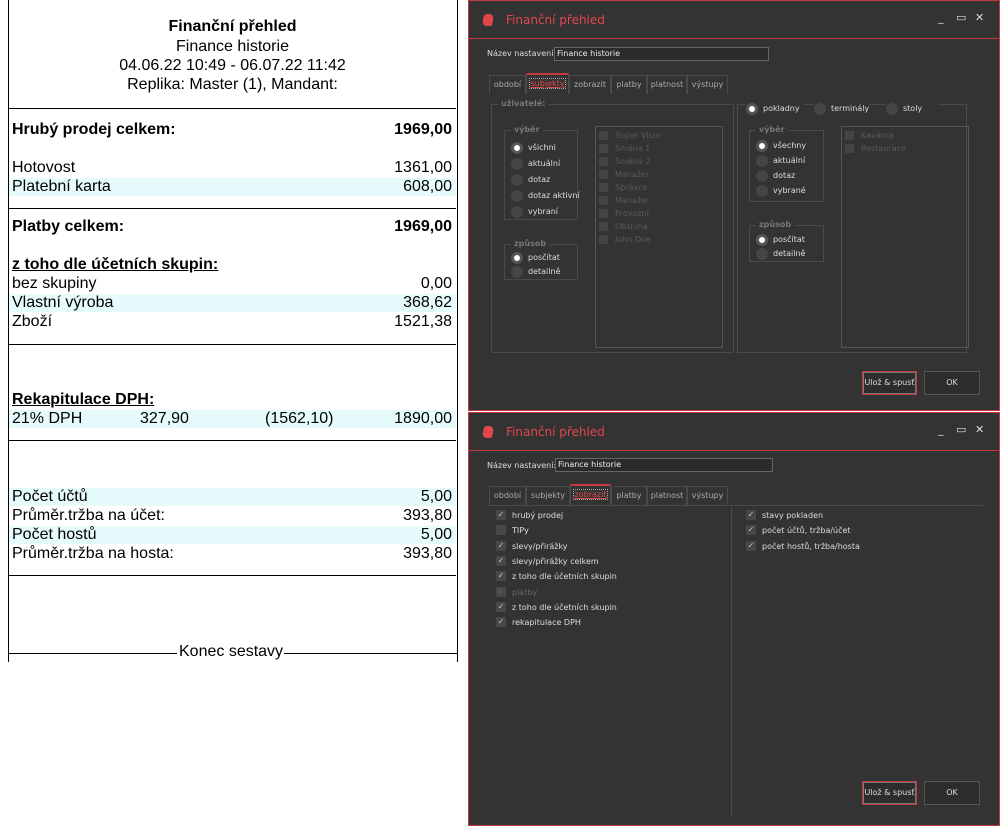 This screenshot has width=1000, height=833. What do you see at coordinates (529, 515) in the screenshot?
I see `checkbox-option: ✓ hrubý prodej` at bounding box center [529, 515].